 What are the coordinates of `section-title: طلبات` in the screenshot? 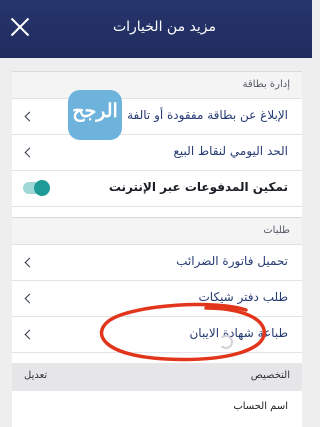 It's located at (276, 230).